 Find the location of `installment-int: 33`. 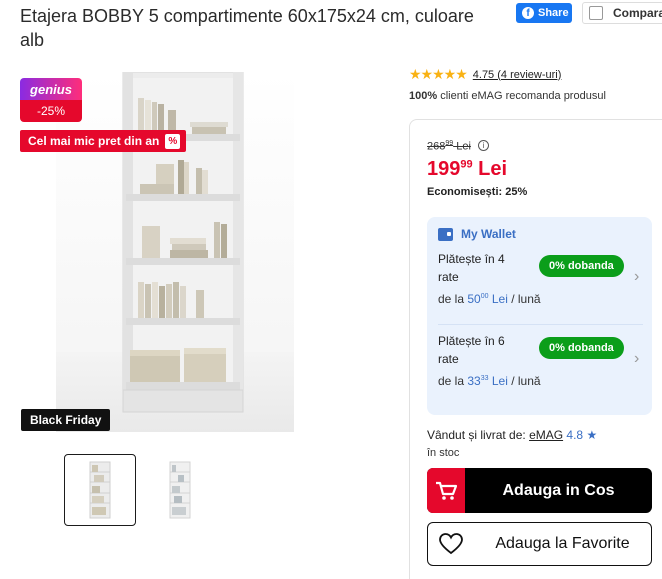

installment-int: 33 is located at coordinates (474, 381).